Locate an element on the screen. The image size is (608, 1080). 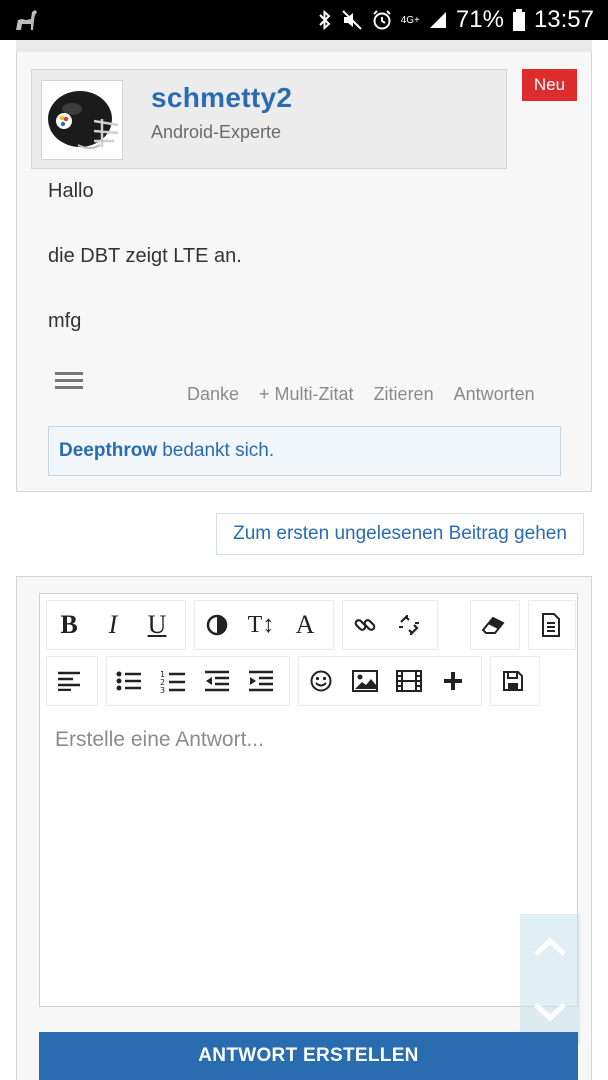
source-group is located at coordinates (552, 625).